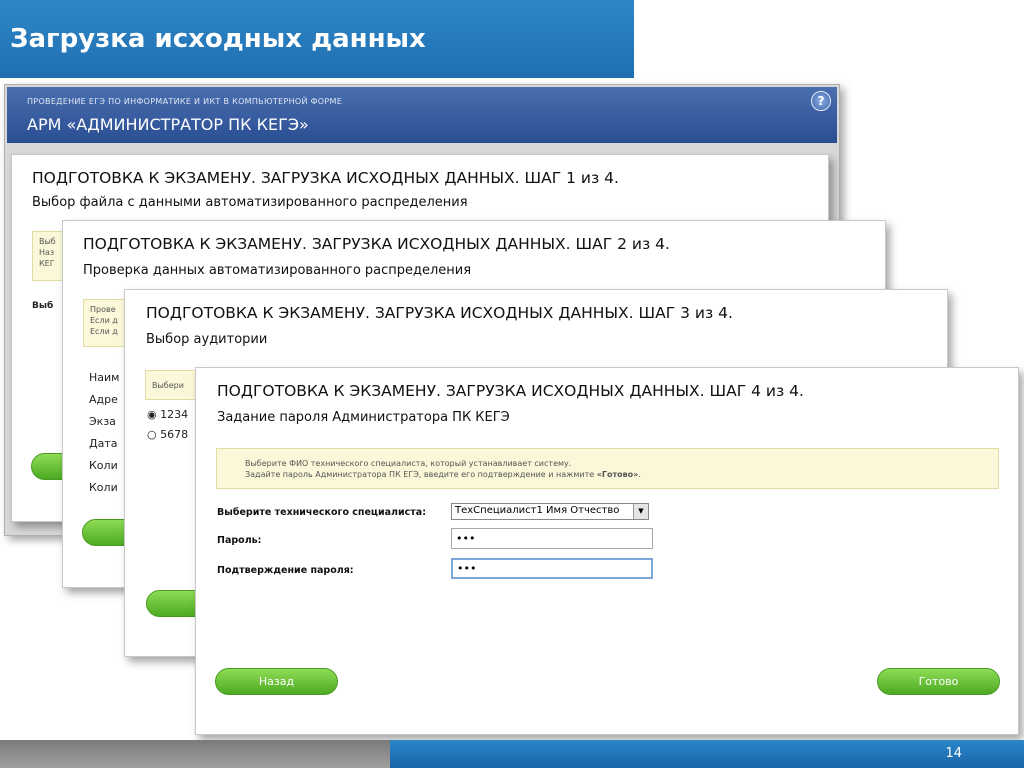  I want to click on dropdown-arrow-icon: ▼, so click(640, 511).